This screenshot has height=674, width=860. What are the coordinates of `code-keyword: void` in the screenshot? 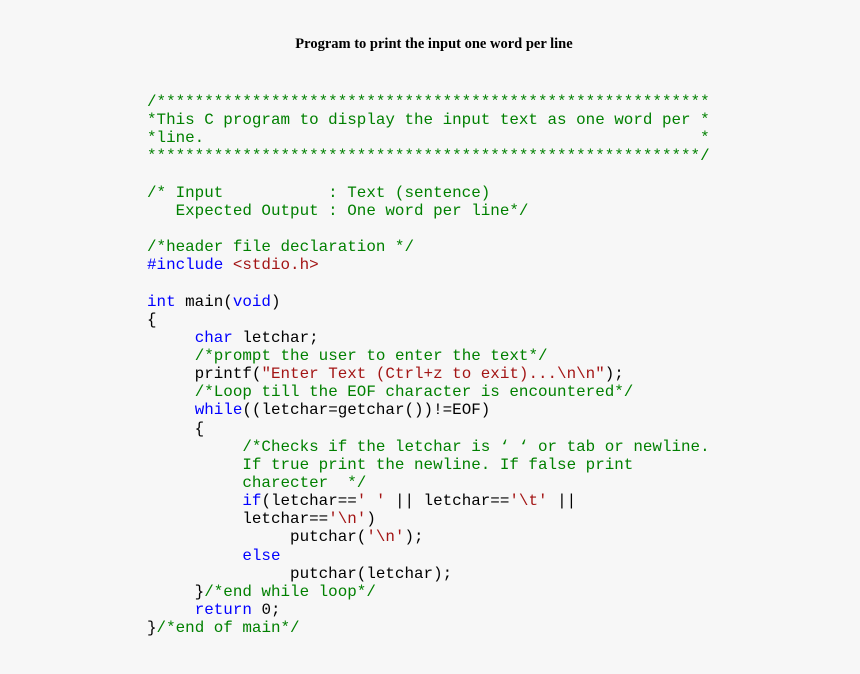 It's located at (251, 301).